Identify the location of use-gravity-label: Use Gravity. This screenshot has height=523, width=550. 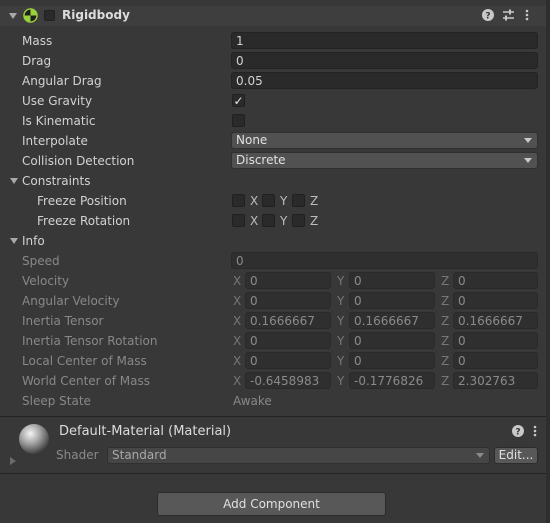
(57, 101).